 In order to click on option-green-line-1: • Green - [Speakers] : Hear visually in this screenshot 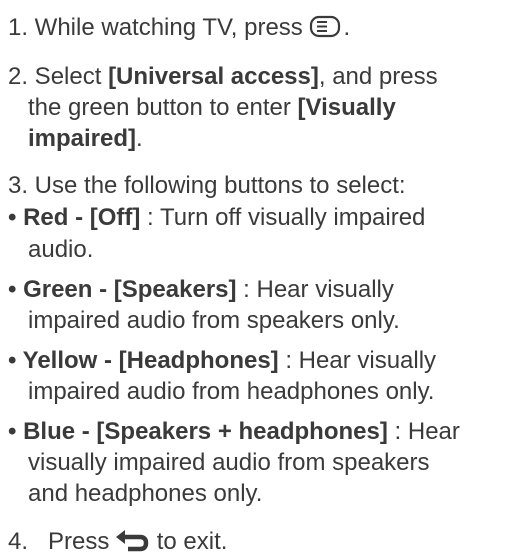, I will do `click(201, 290)`.